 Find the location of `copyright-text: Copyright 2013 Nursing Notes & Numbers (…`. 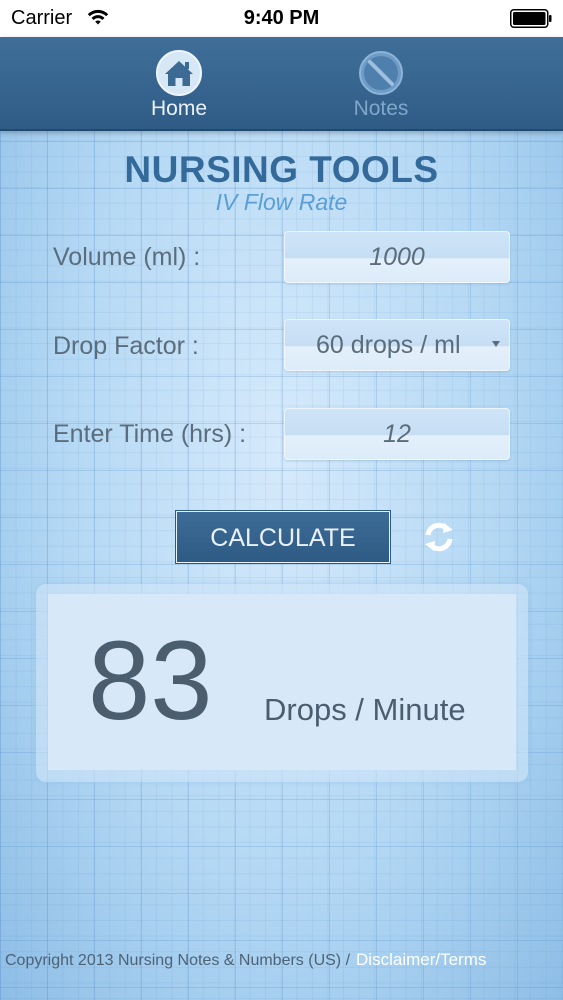

copyright-text: Copyright 2013 Nursing Notes & Numbers (… is located at coordinates (178, 960).